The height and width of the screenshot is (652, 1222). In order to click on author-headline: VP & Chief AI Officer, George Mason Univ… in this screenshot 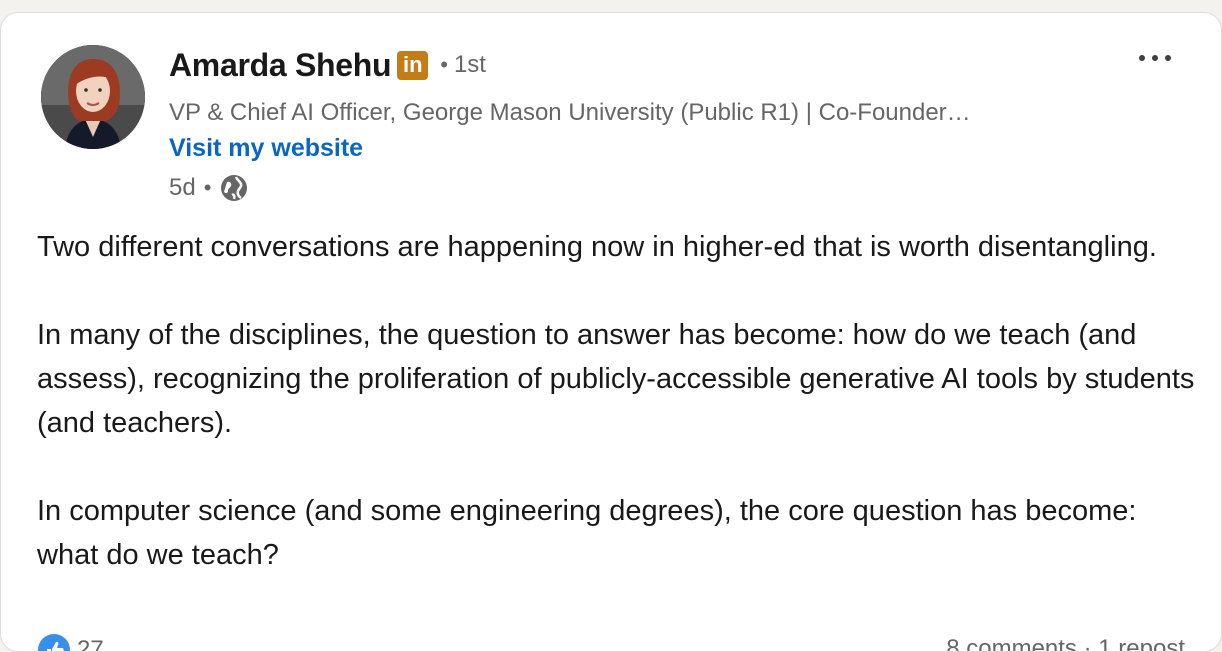, I will do `click(570, 112)`.